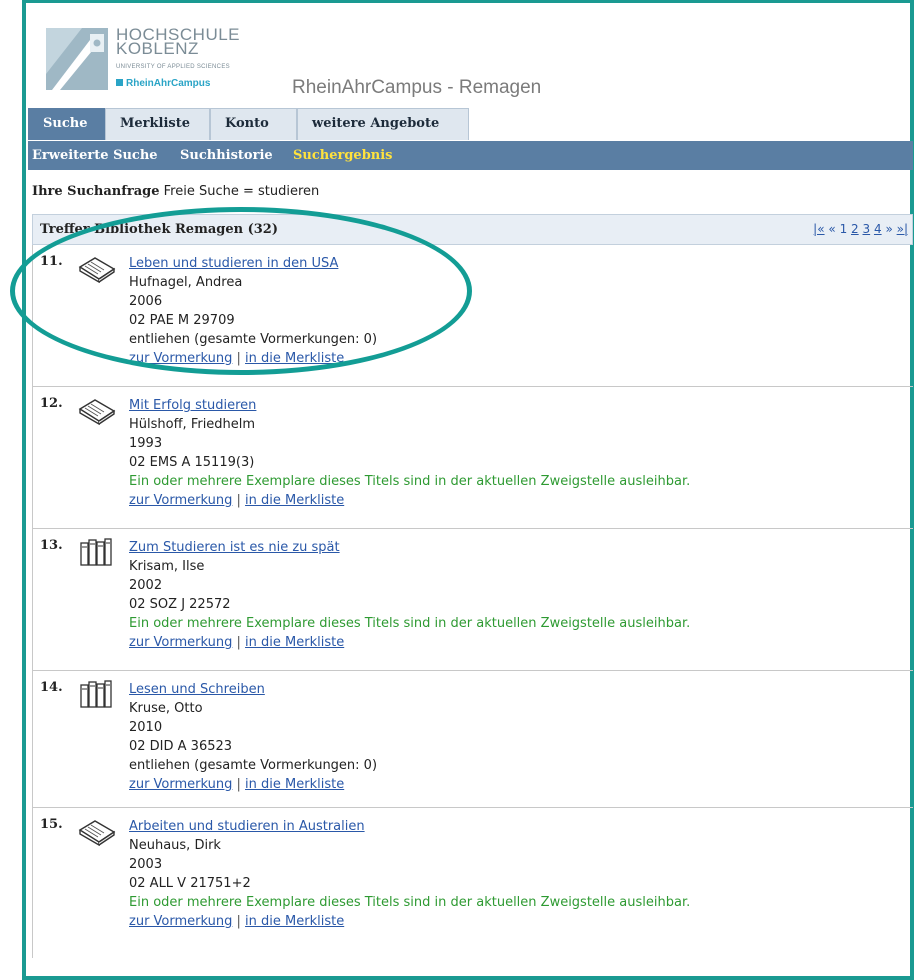 The width and height of the screenshot is (918, 980). I want to click on pager-page-2: 2, so click(855, 229).